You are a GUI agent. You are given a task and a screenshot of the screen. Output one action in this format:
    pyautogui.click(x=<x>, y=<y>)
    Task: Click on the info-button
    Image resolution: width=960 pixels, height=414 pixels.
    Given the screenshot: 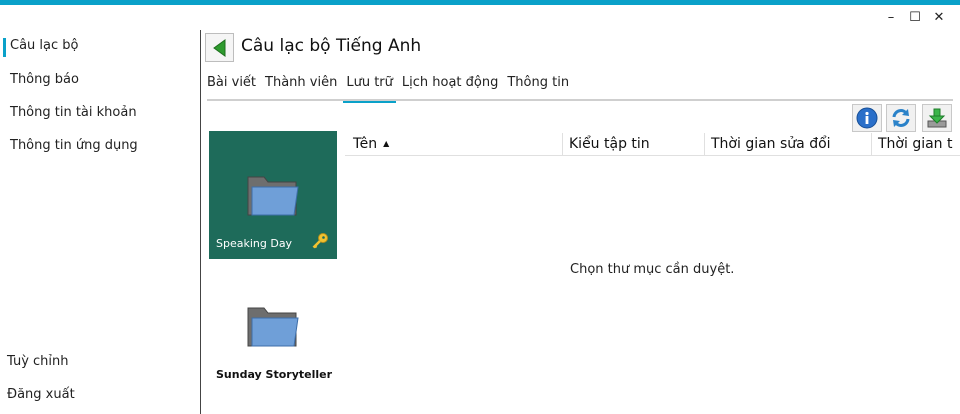 What is the action you would take?
    pyautogui.click(x=867, y=118)
    